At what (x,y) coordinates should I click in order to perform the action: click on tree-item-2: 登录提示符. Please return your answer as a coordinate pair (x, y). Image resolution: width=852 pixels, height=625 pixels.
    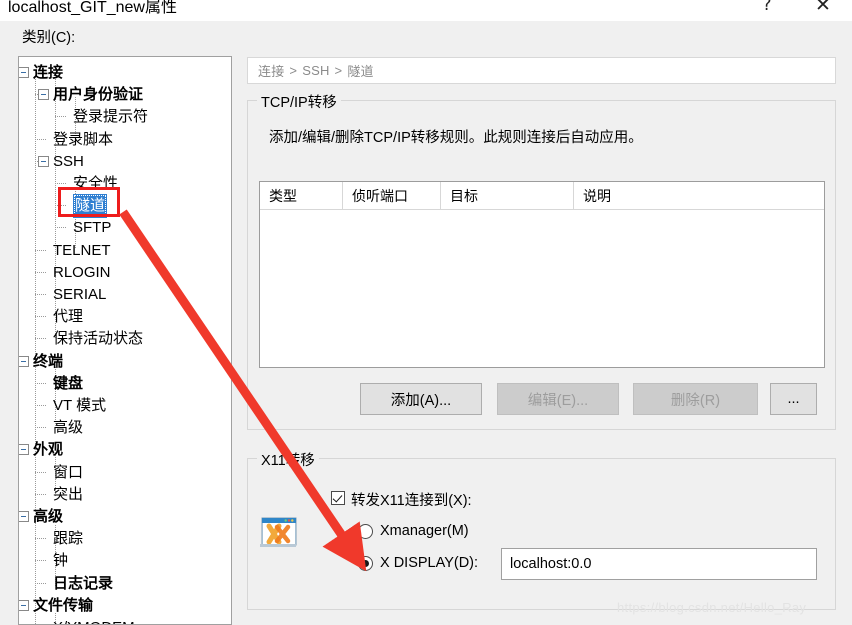
    Looking at the image, I should click on (110, 117).